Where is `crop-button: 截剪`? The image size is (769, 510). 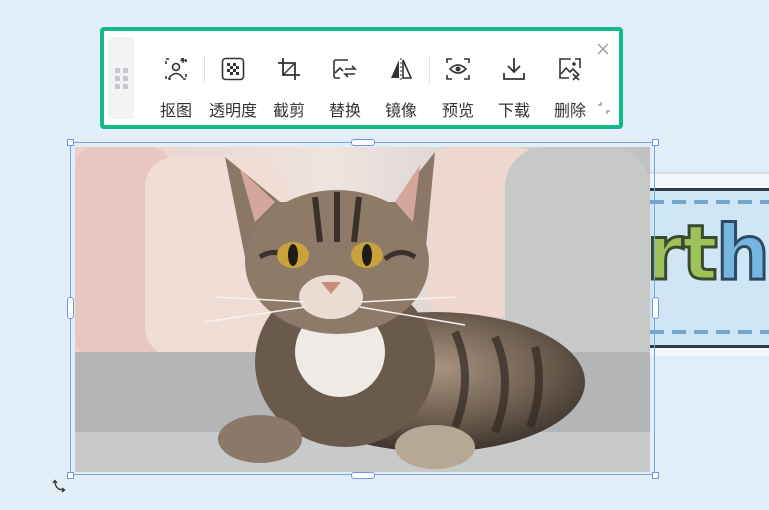
crop-button: 截剪 is located at coordinates (289, 78).